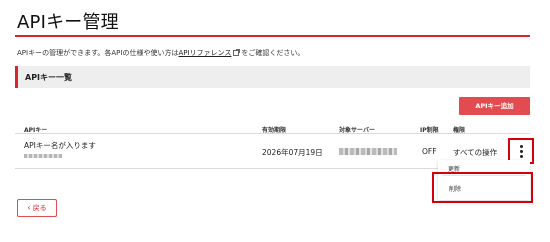 The image size is (550, 242). I want to click on external-link-icon, so click(237, 52).